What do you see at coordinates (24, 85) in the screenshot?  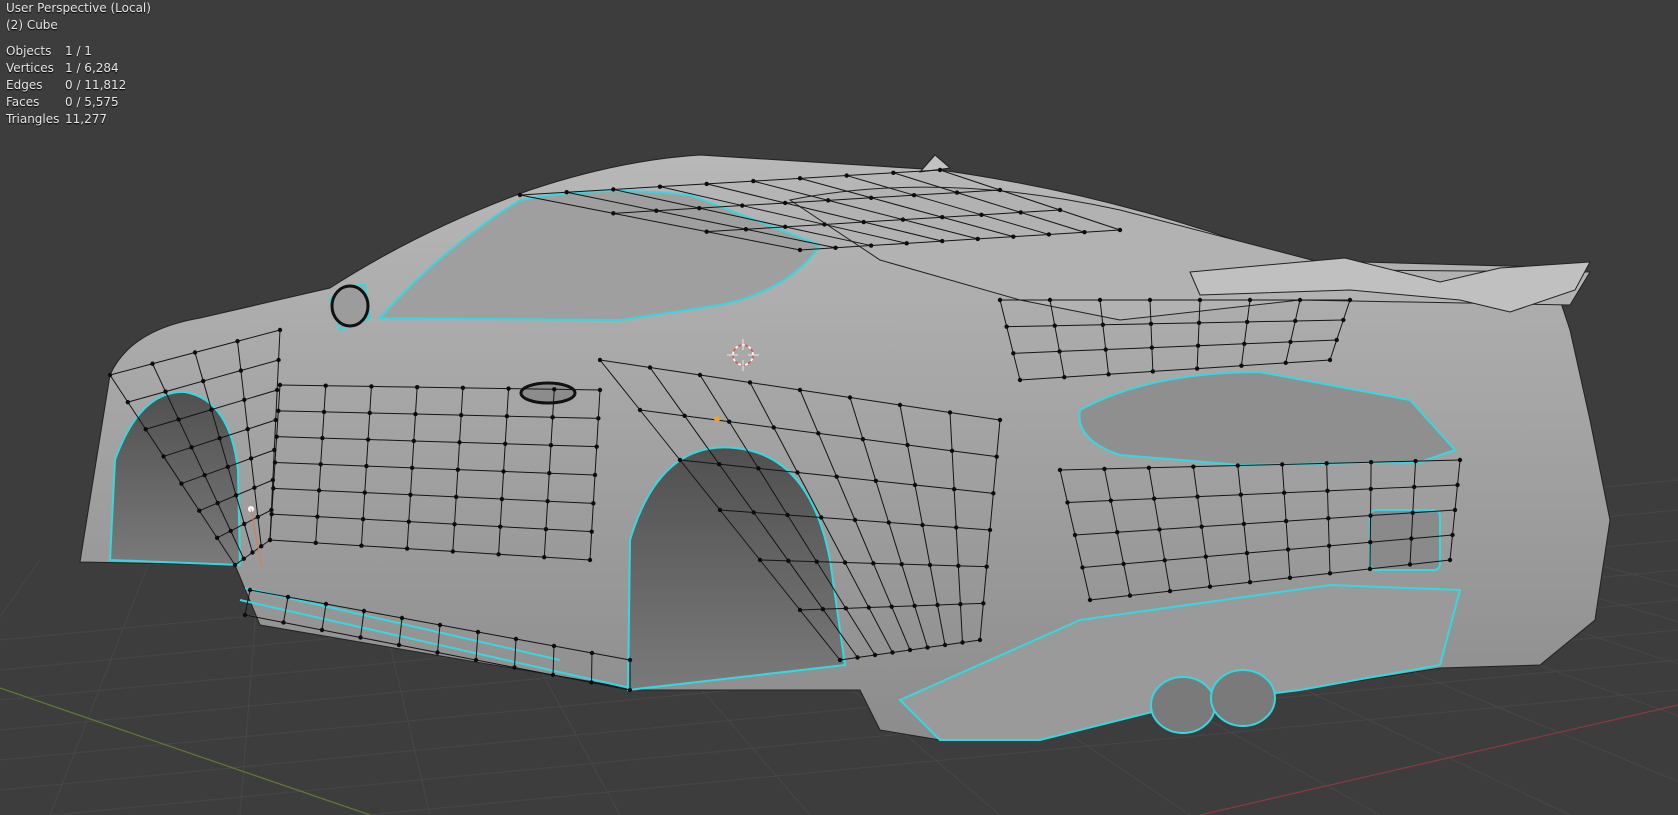 I see `stat-label: Edges` at bounding box center [24, 85].